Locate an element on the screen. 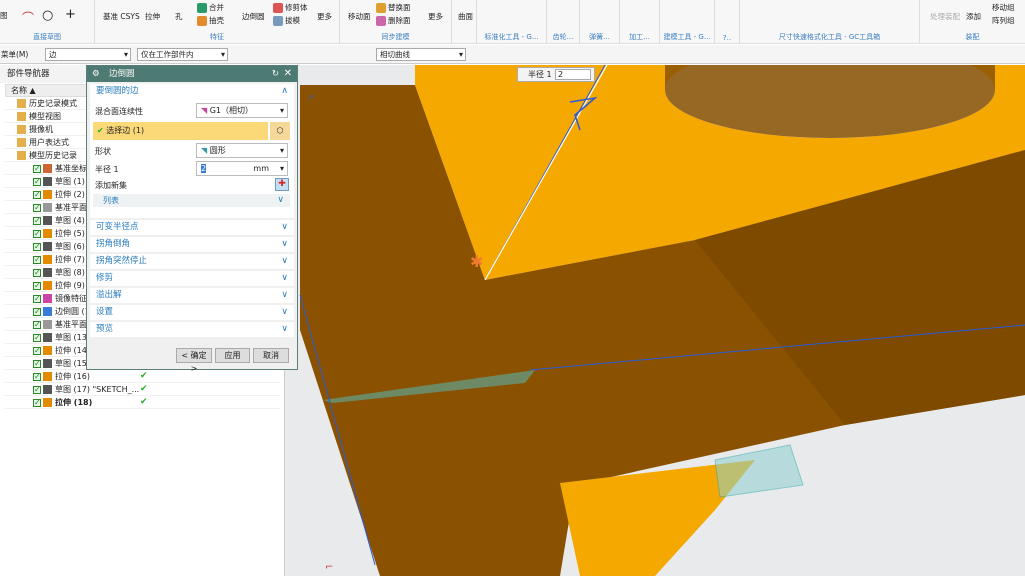 This screenshot has height=576, width=1025. continuity-select: ◥ G1（相切） ▾ is located at coordinates (242, 110).